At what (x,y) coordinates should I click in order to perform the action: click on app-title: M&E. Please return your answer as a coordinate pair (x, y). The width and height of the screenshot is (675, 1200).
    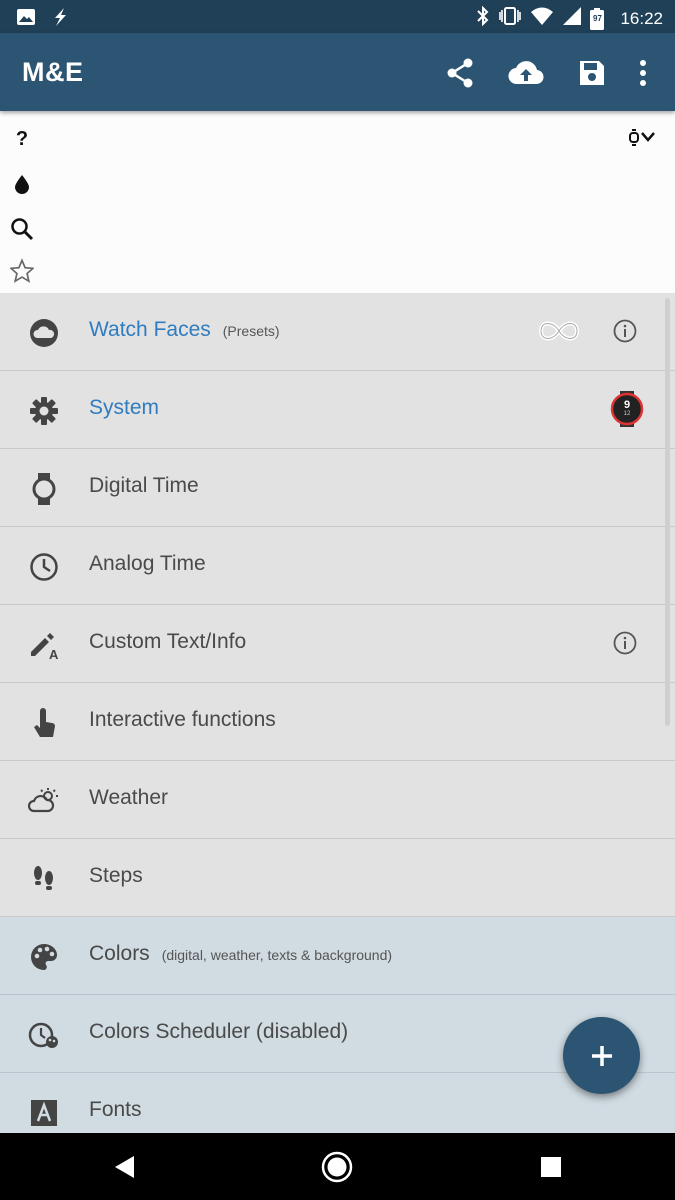
    Looking at the image, I should click on (53, 72).